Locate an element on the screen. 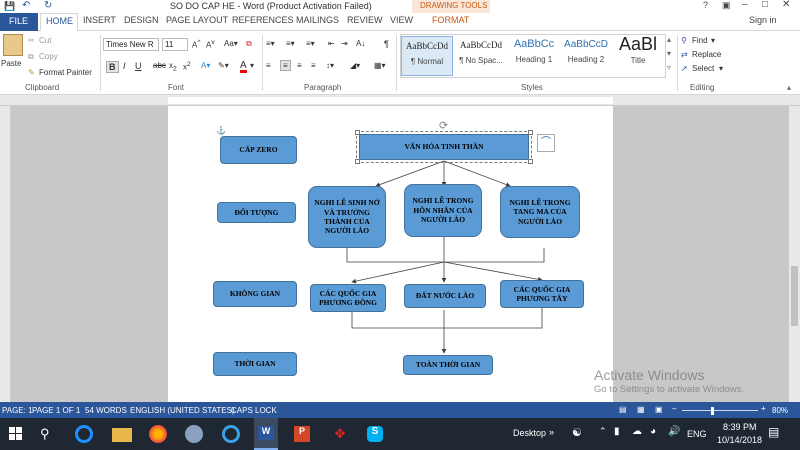 The height and width of the screenshot is (450, 800). undo-icon: ↶ is located at coordinates (26, 5).